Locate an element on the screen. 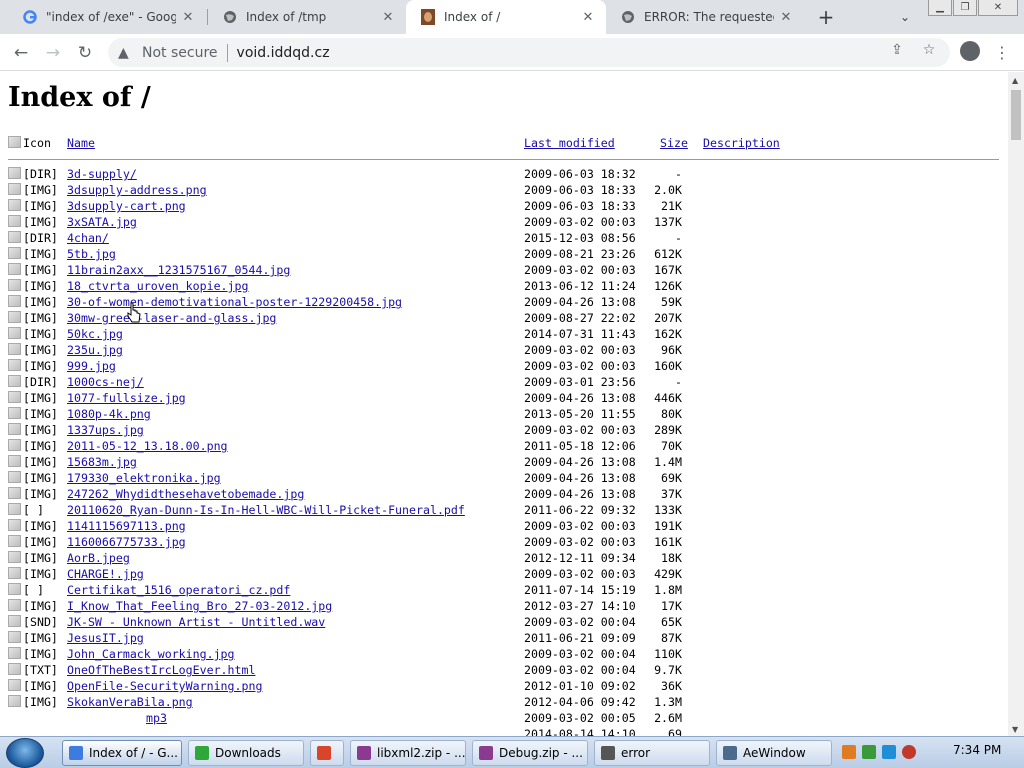 Image resolution: width=1024 pixels, height=768 pixels. security-label: Not secure is located at coordinates (180, 53).